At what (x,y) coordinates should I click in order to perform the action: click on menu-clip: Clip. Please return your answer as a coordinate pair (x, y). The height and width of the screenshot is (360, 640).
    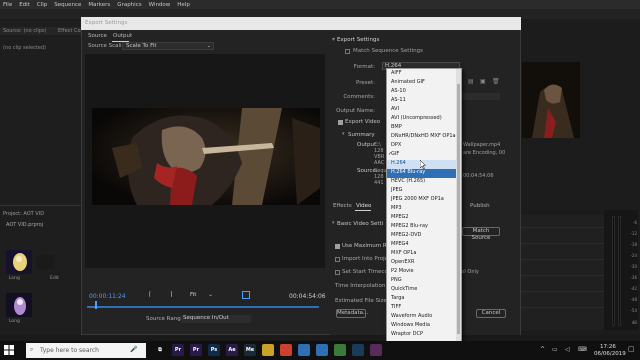
    Looking at the image, I should click on (42, 5).